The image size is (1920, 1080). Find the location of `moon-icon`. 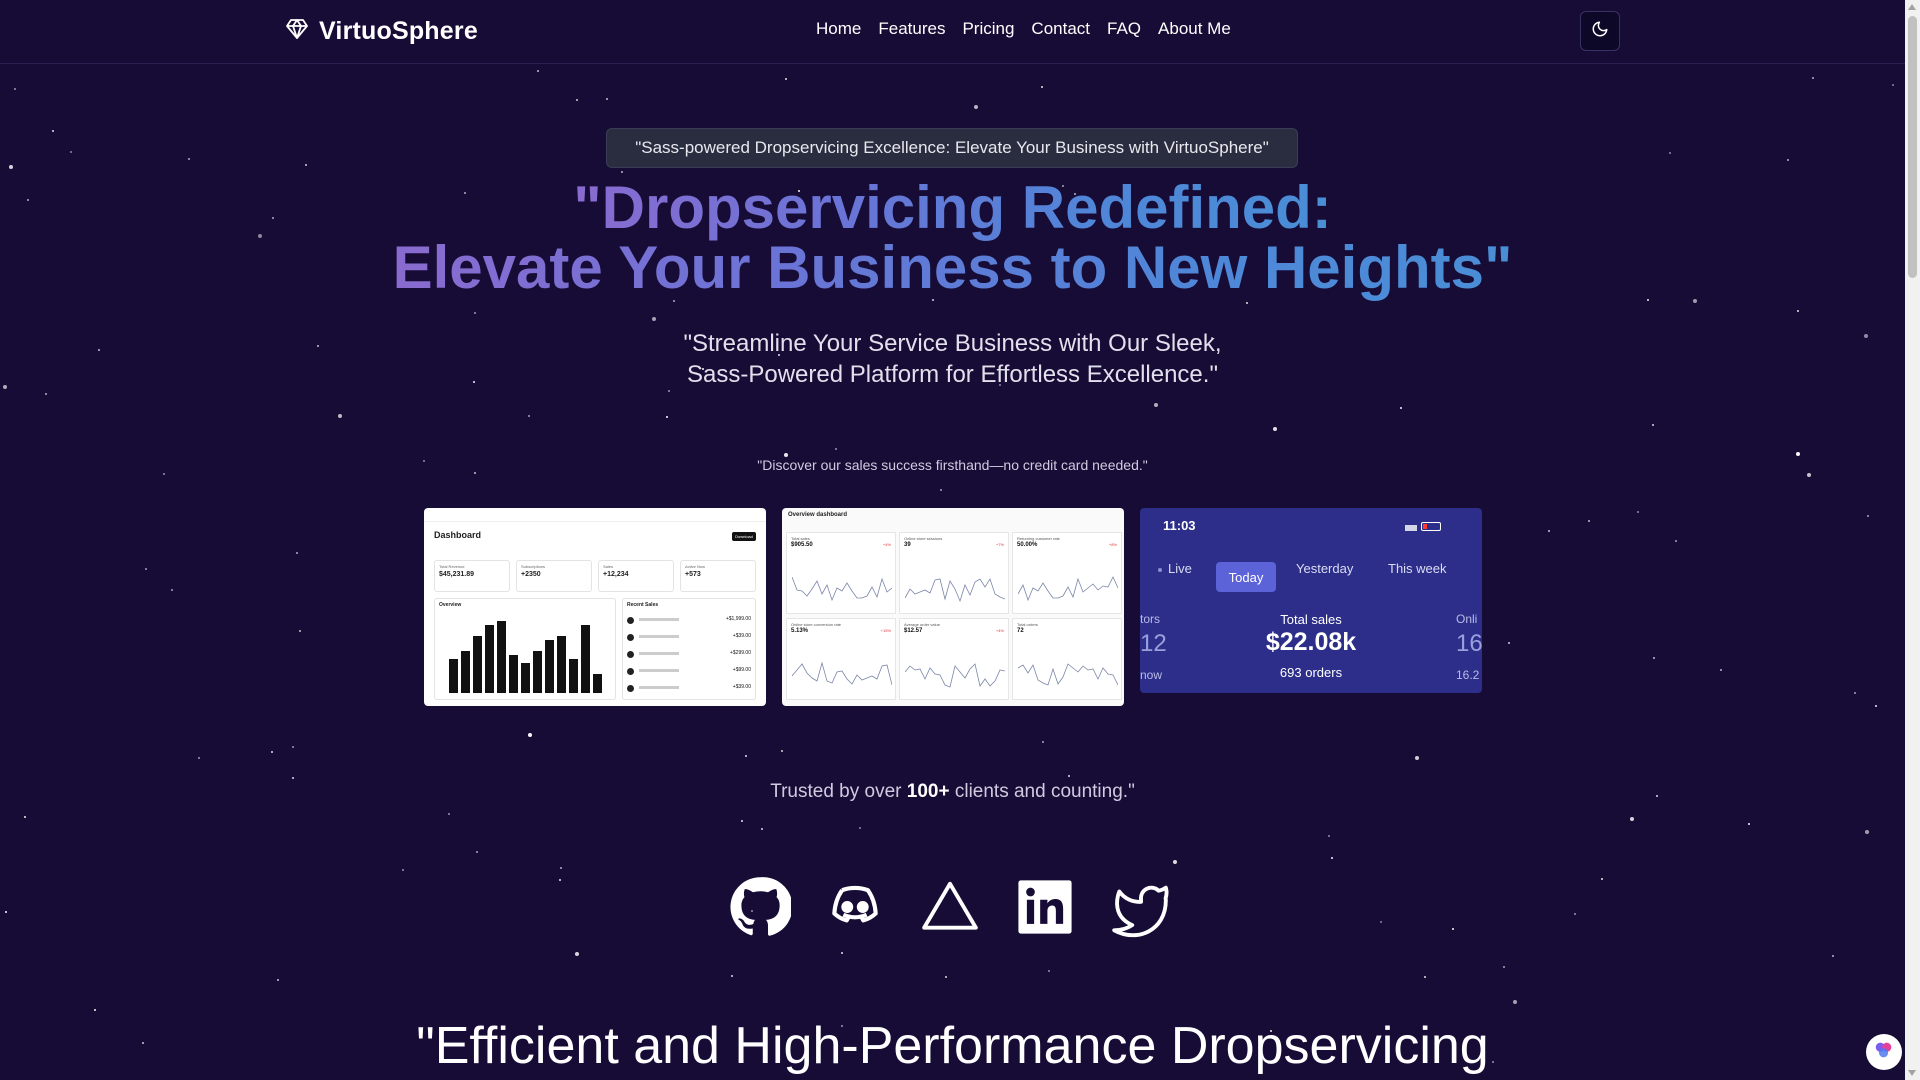

moon-icon is located at coordinates (1600, 31).